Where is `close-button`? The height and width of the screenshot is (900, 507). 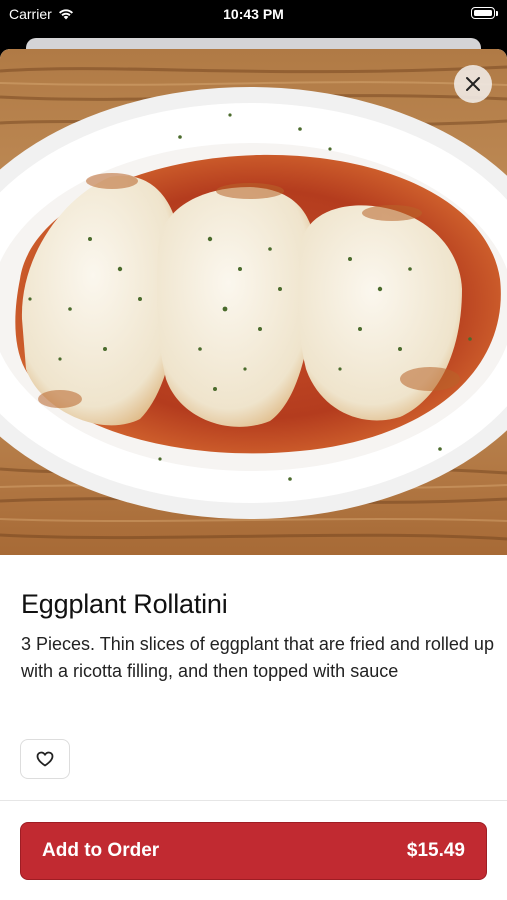 close-button is located at coordinates (473, 84).